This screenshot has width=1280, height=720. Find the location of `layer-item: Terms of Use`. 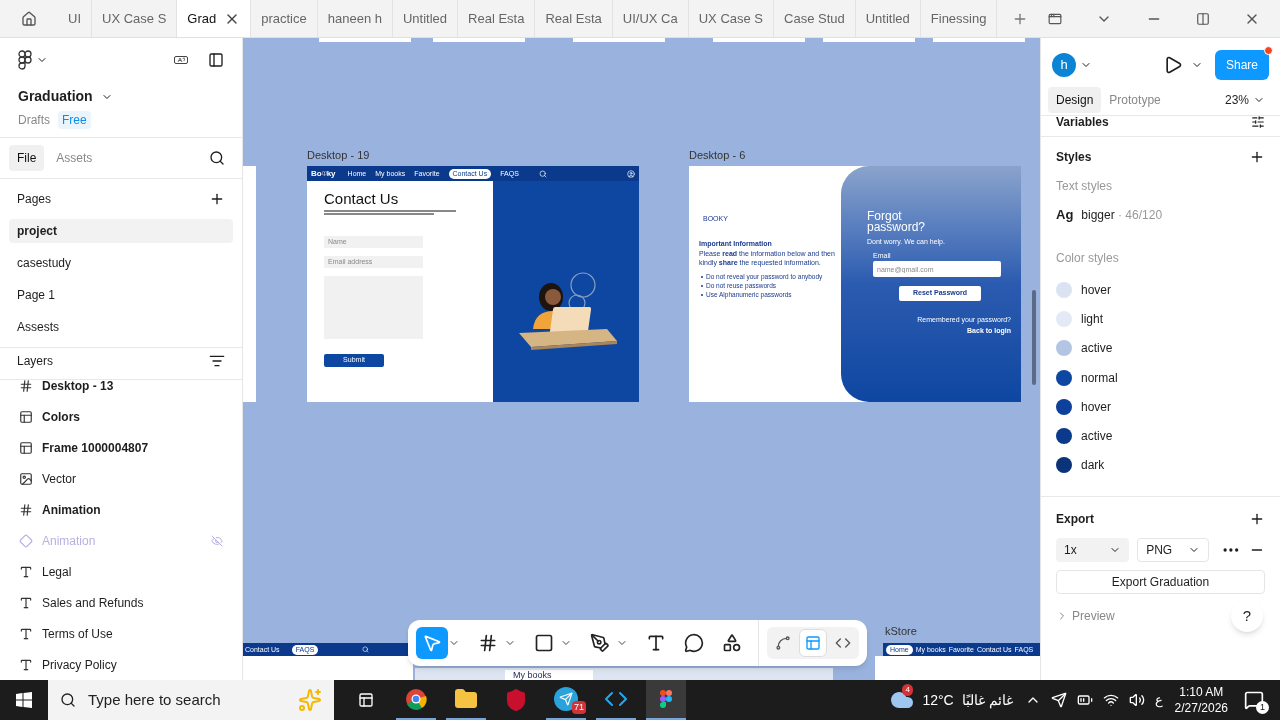

layer-item: Terms of Use is located at coordinates (121, 633).